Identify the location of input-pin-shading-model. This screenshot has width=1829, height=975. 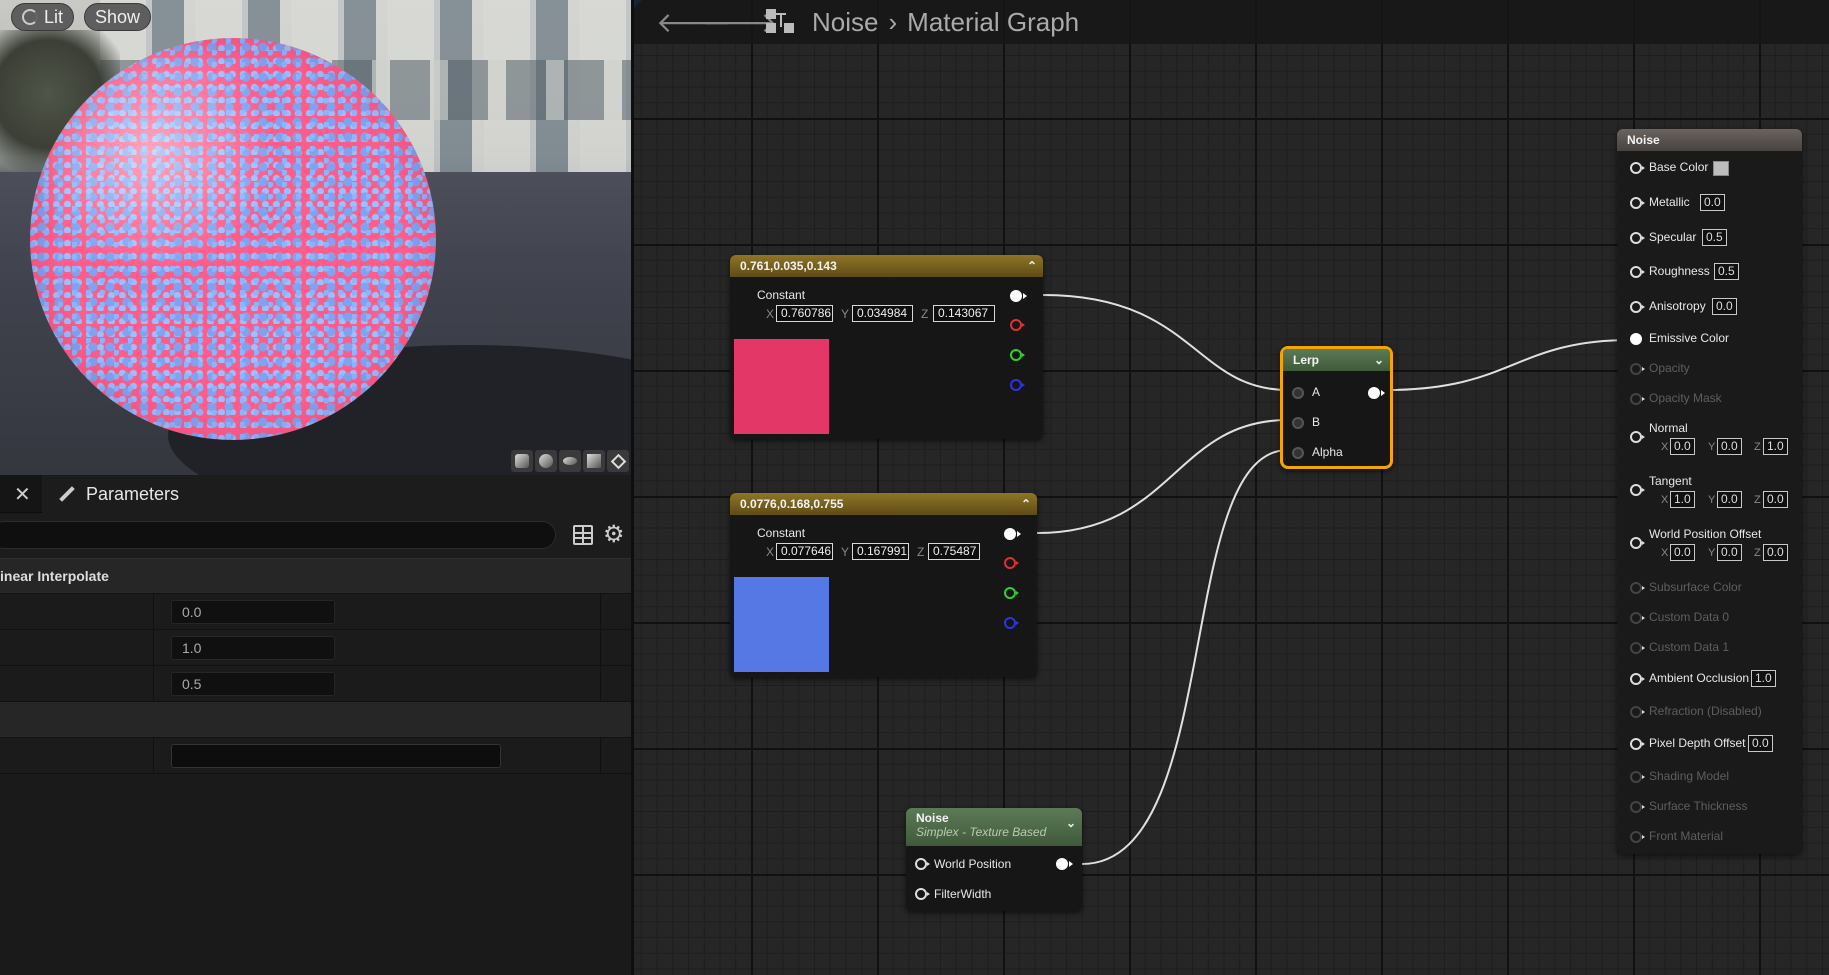
(1637, 777).